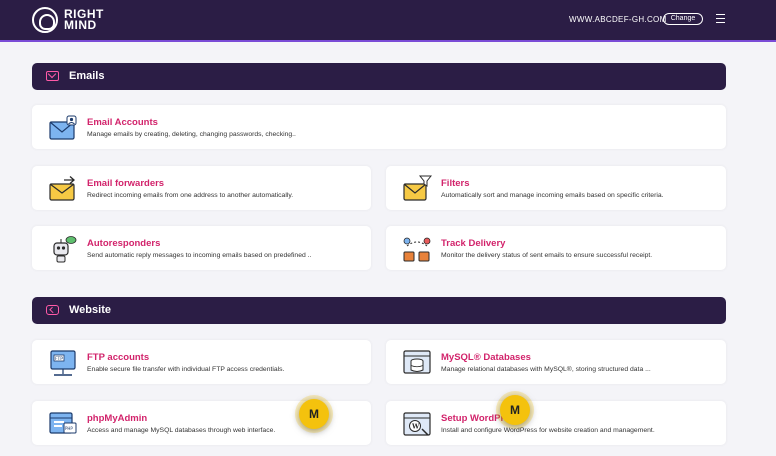 The image size is (776, 456). I want to click on svg-text: PHP, so click(69, 428).